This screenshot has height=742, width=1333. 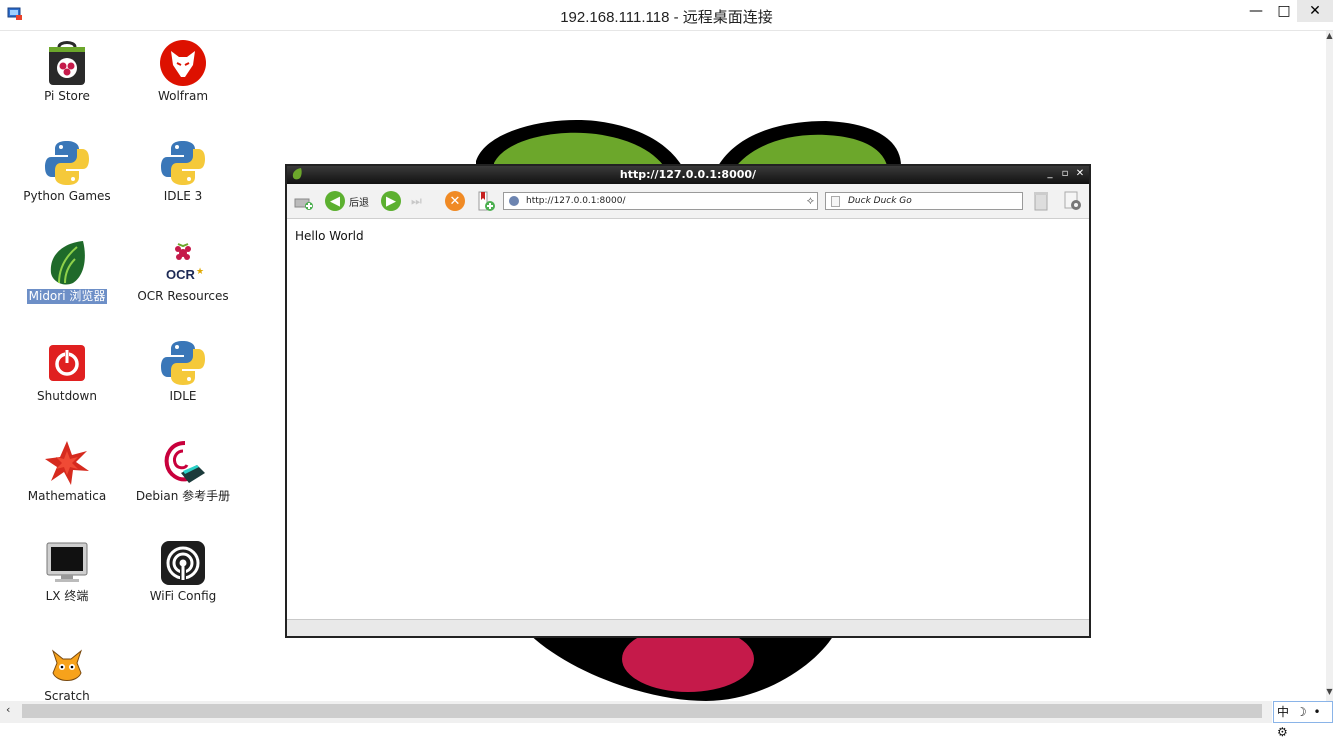 I want to click on desktop-icon-label: Midori 浏览器, so click(x=67, y=296).